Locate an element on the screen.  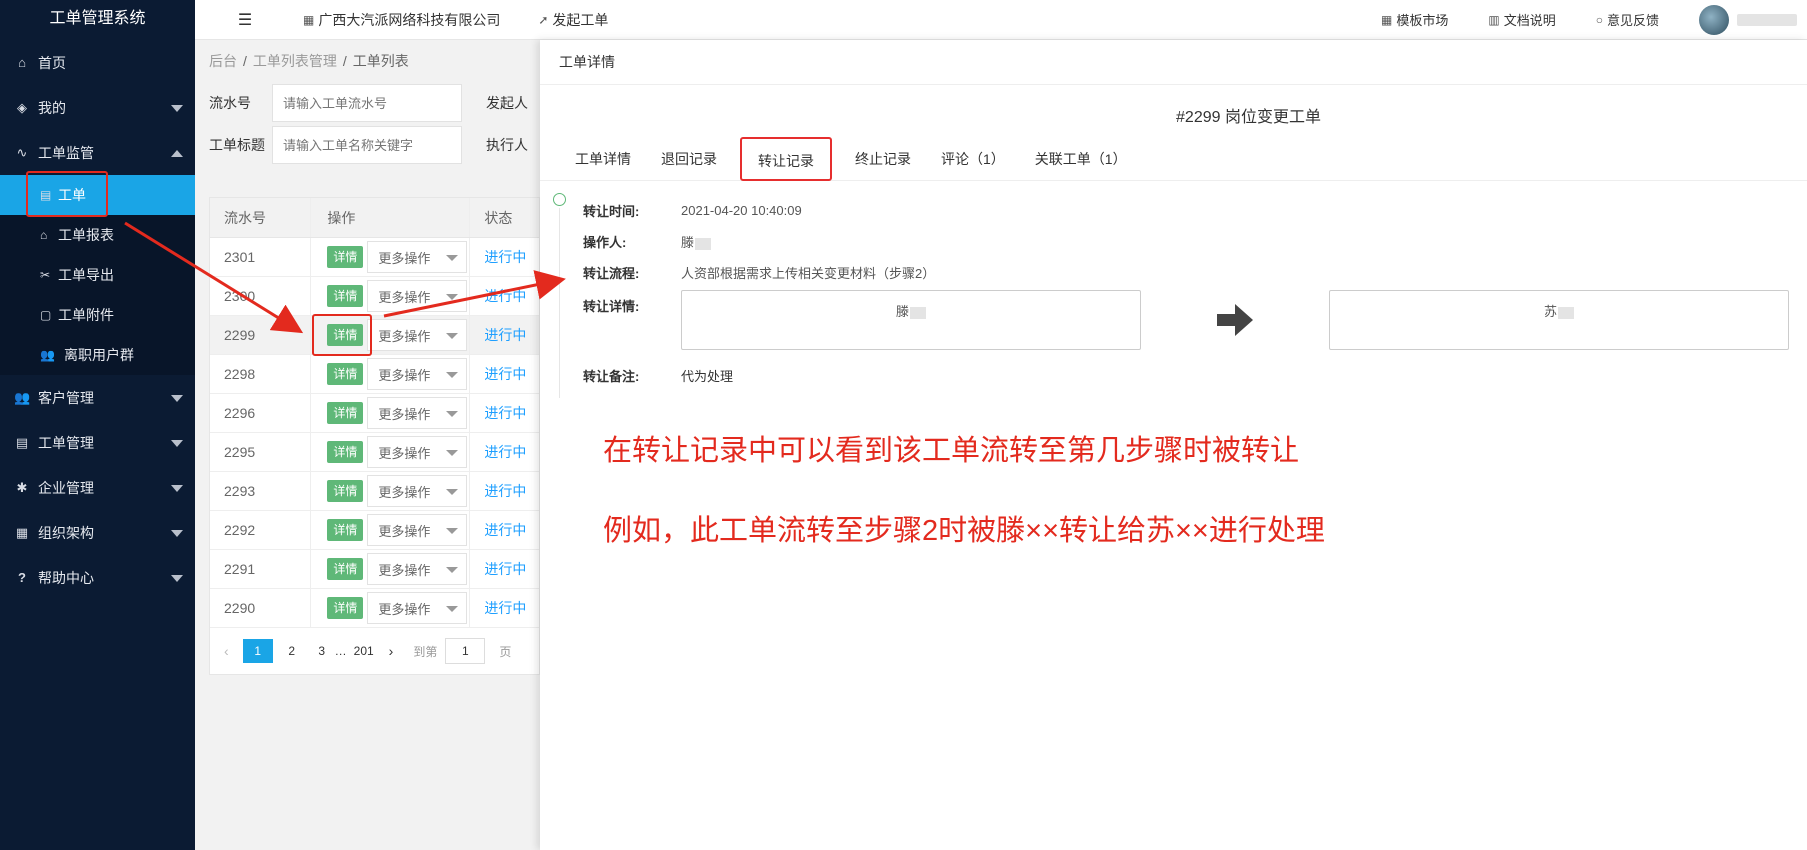
sidebar-submenu: ▤ 工单 ⌂ 工单报表 ✂ 工单导出 ▢ 工单附件 👥 离职用户群 is located at coordinates (97, 275).